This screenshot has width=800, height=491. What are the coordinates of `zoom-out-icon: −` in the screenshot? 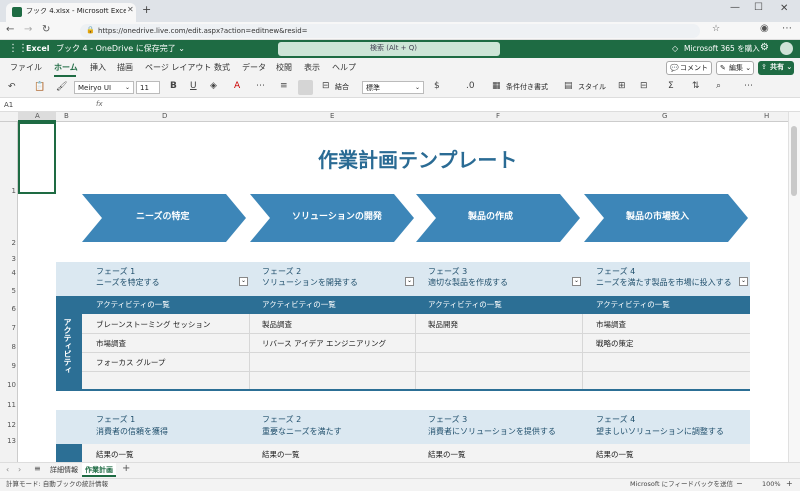 It's located at (739, 484).